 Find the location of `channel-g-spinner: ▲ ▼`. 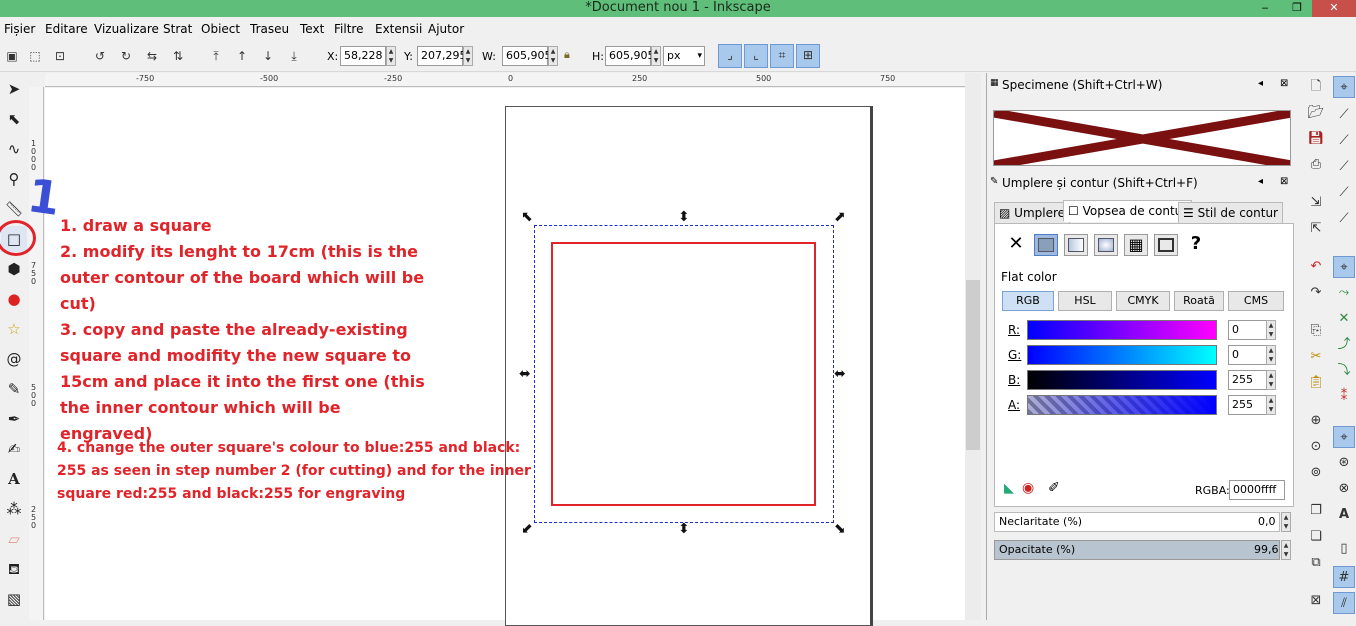

channel-g-spinner: ▲ ▼ is located at coordinates (1271, 355).